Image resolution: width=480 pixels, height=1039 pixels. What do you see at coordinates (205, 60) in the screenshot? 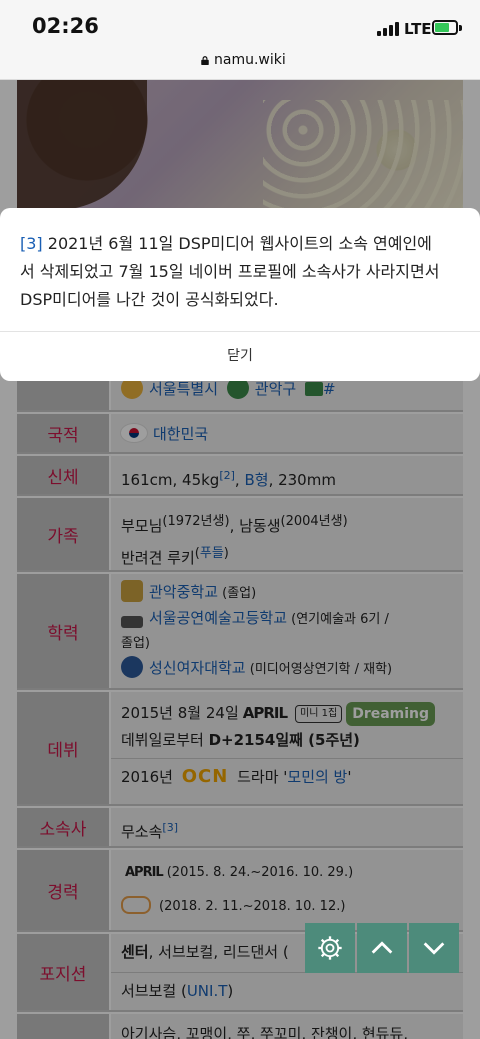
I see `lock-icon` at bounding box center [205, 60].